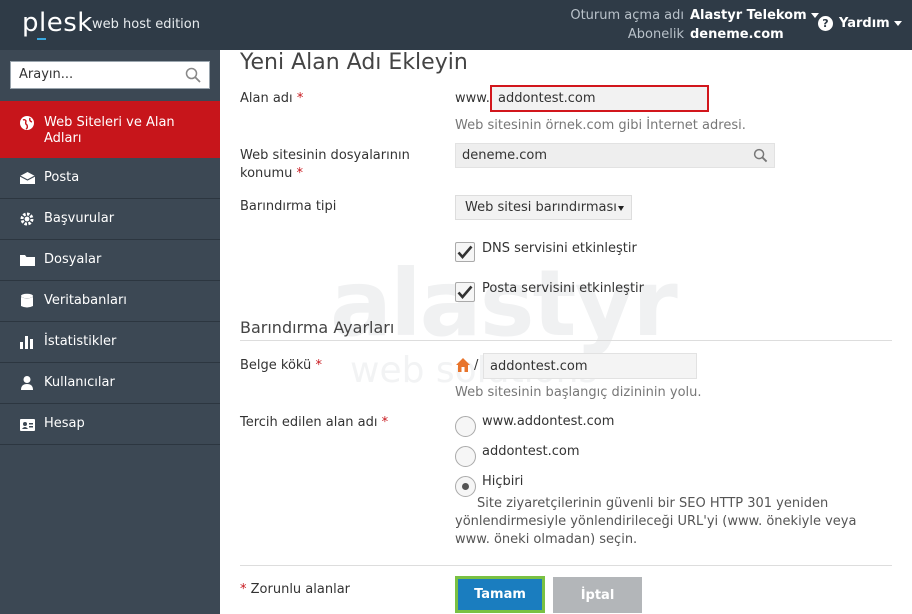 The width and height of the screenshot is (912, 614). I want to click on help-menu: ? Yardım, so click(860, 23).